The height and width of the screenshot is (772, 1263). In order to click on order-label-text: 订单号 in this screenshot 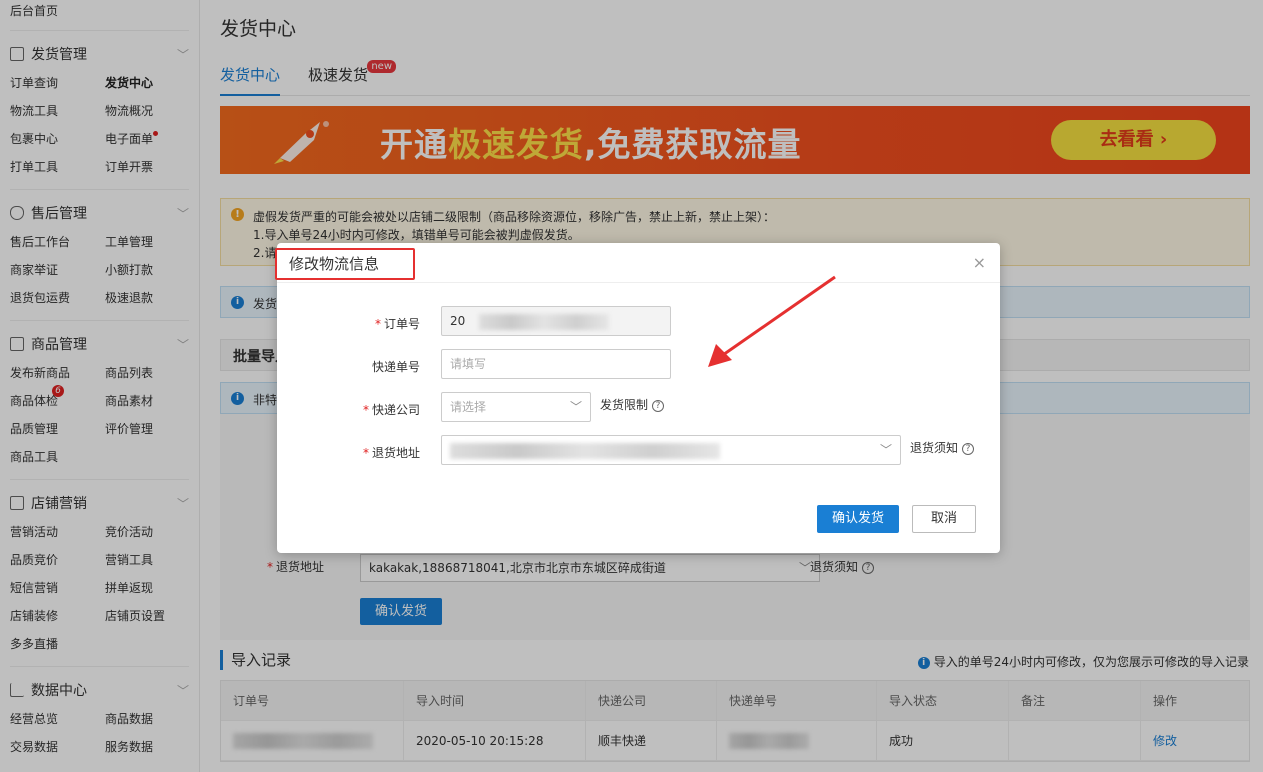, I will do `click(401, 324)`.